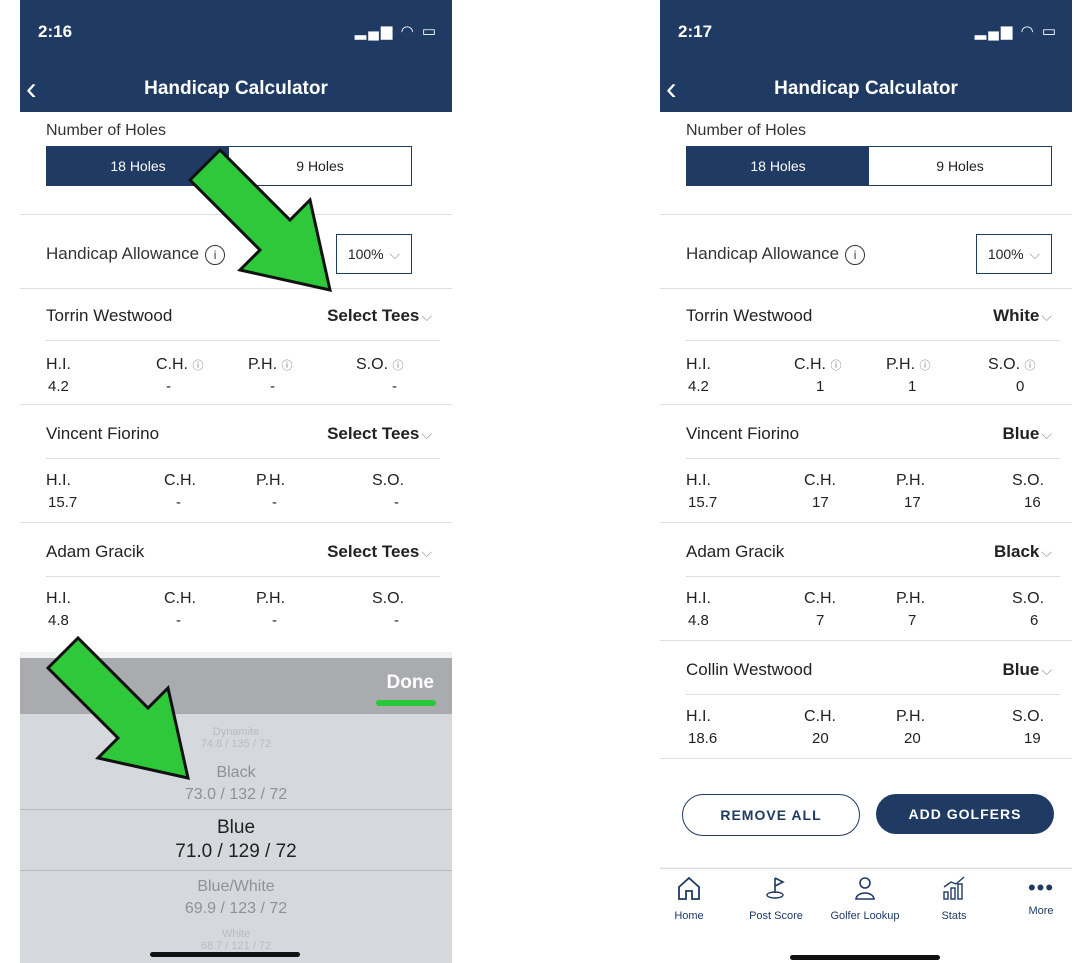  I want to click on player-name: Collin Westwood, so click(749, 669).